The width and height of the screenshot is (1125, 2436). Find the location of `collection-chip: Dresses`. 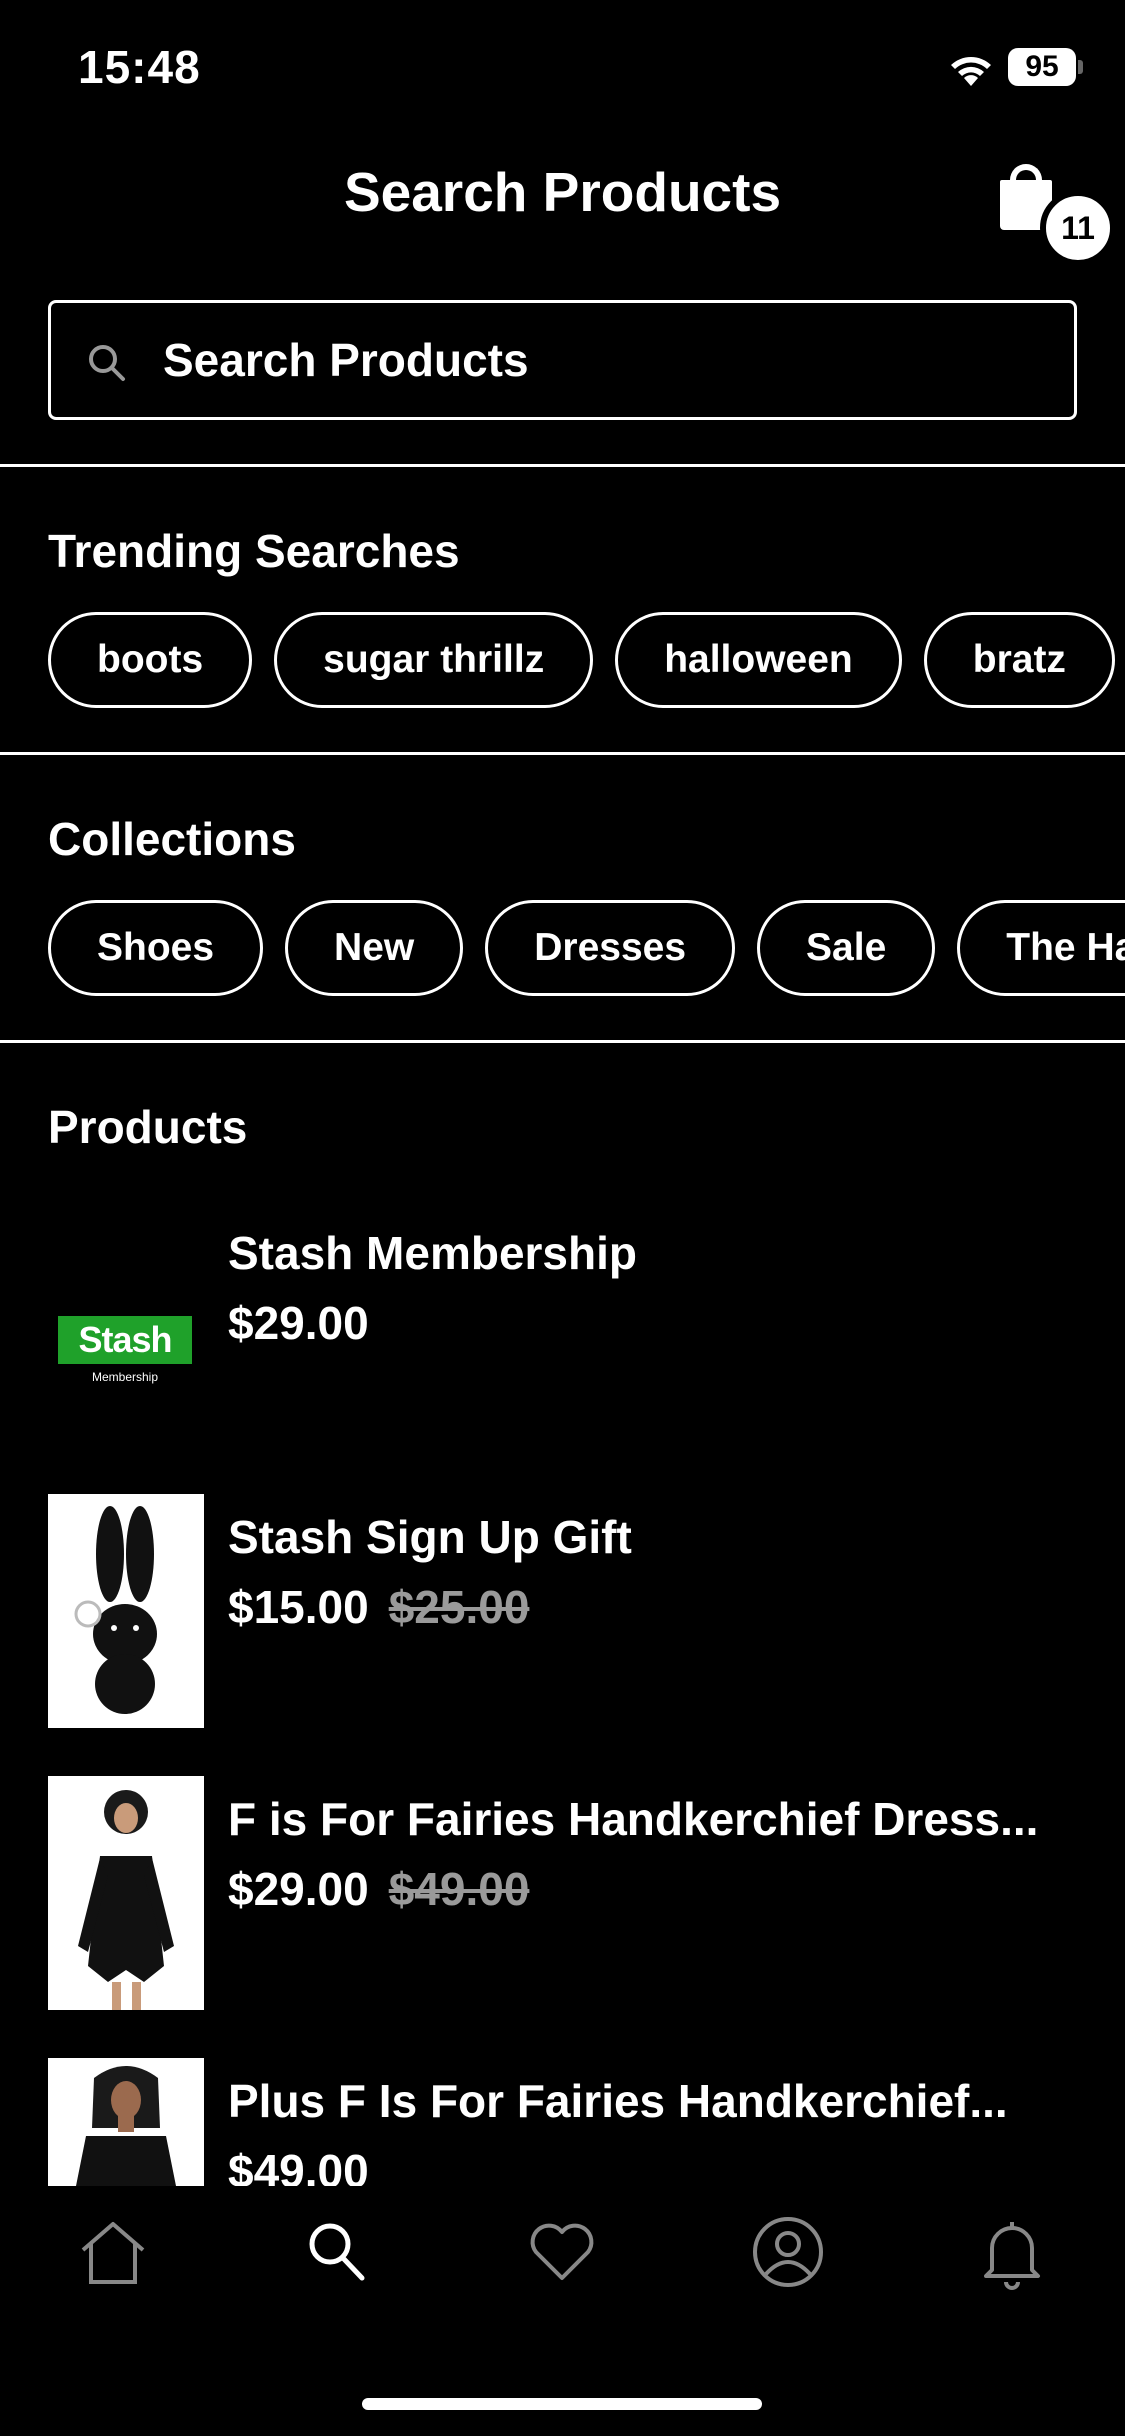

collection-chip: Dresses is located at coordinates (610, 948).